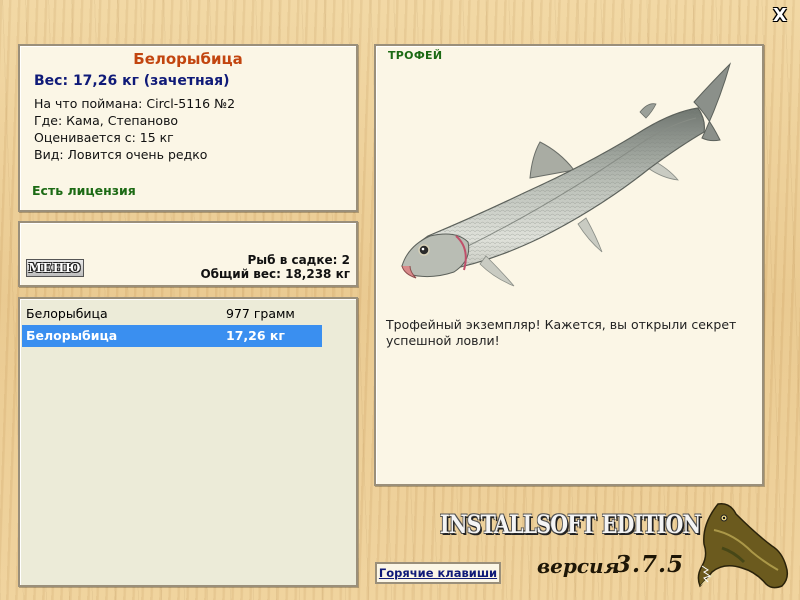 The height and width of the screenshot is (600, 800). What do you see at coordinates (104, 137) in the screenshot?
I see `rating-attribute: Оценивается с: 15 кг` at bounding box center [104, 137].